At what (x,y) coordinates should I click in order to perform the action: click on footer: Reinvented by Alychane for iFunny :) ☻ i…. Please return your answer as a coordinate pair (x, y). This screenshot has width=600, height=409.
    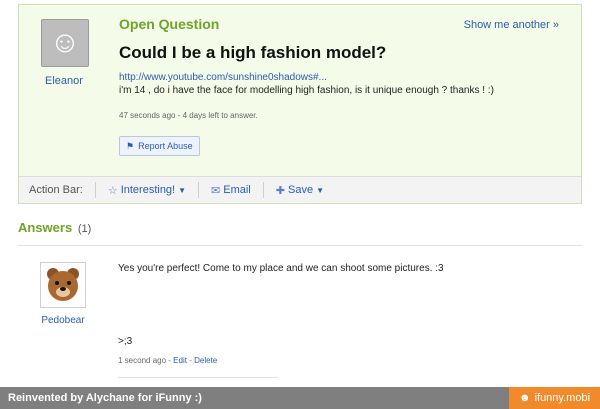
    Looking at the image, I should click on (300, 398).